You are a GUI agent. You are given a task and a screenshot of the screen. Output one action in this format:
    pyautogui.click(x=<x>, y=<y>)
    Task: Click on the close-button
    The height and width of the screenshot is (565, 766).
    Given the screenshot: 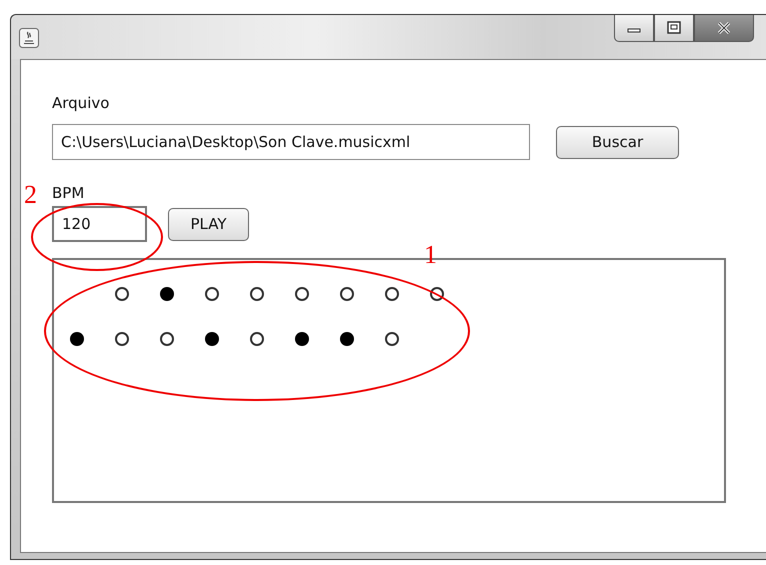 What is the action you would take?
    pyautogui.click(x=724, y=28)
    